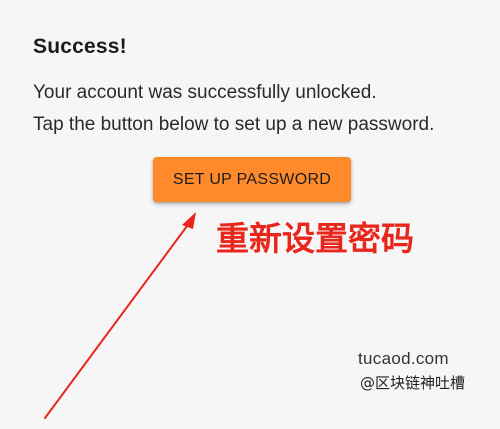  Describe the element at coordinates (403, 358) in the screenshot. I see `watermark-site: tucaod.com` at that location.